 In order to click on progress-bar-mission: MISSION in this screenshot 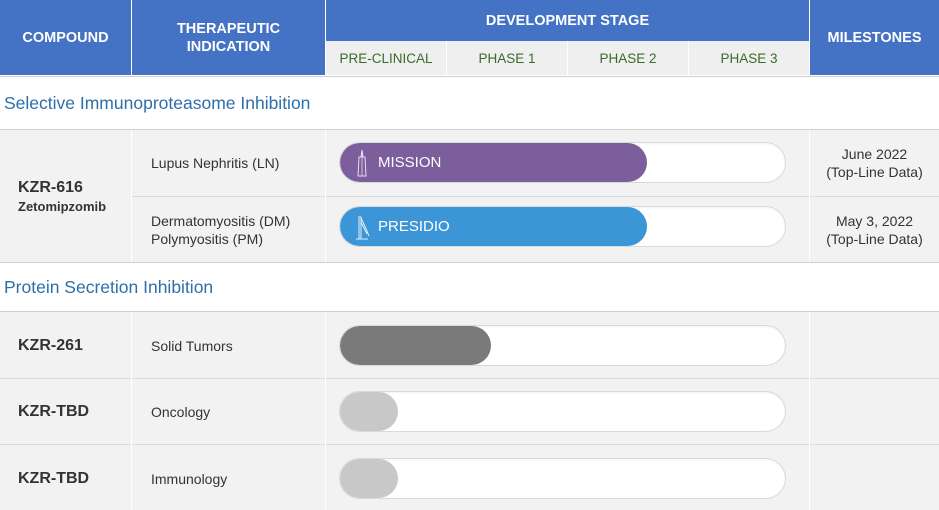, I will do `click(494, 162)`.